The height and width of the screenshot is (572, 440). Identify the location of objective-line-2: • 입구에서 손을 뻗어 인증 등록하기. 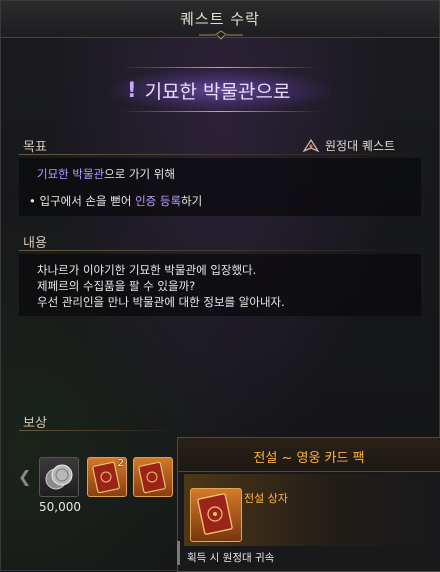
(115, 201).